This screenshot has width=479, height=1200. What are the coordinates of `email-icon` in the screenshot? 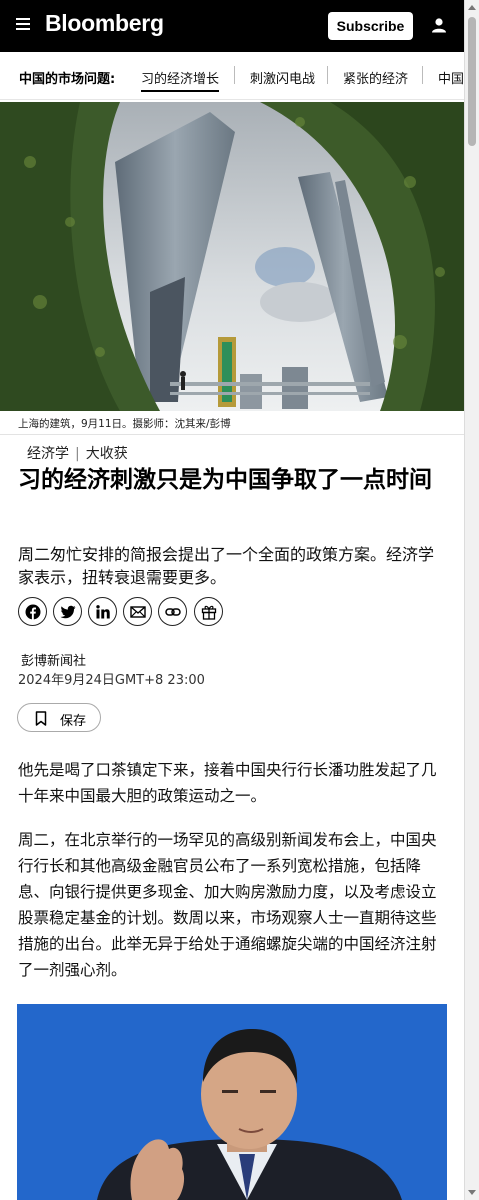 It's located at (138, 612).